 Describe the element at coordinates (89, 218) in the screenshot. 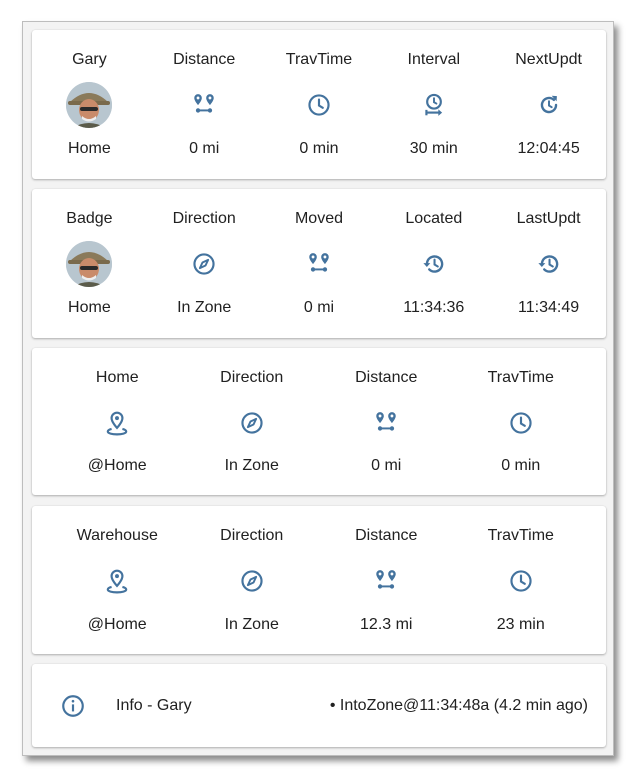

I see `badge-label: Badge` at that location.